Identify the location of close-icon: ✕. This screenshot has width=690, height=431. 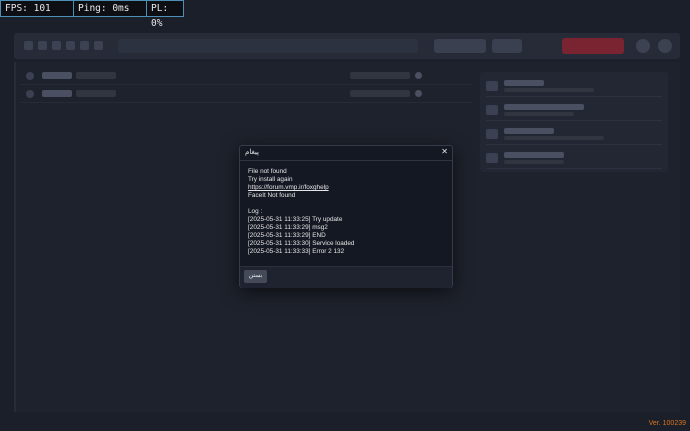
(444, 152).